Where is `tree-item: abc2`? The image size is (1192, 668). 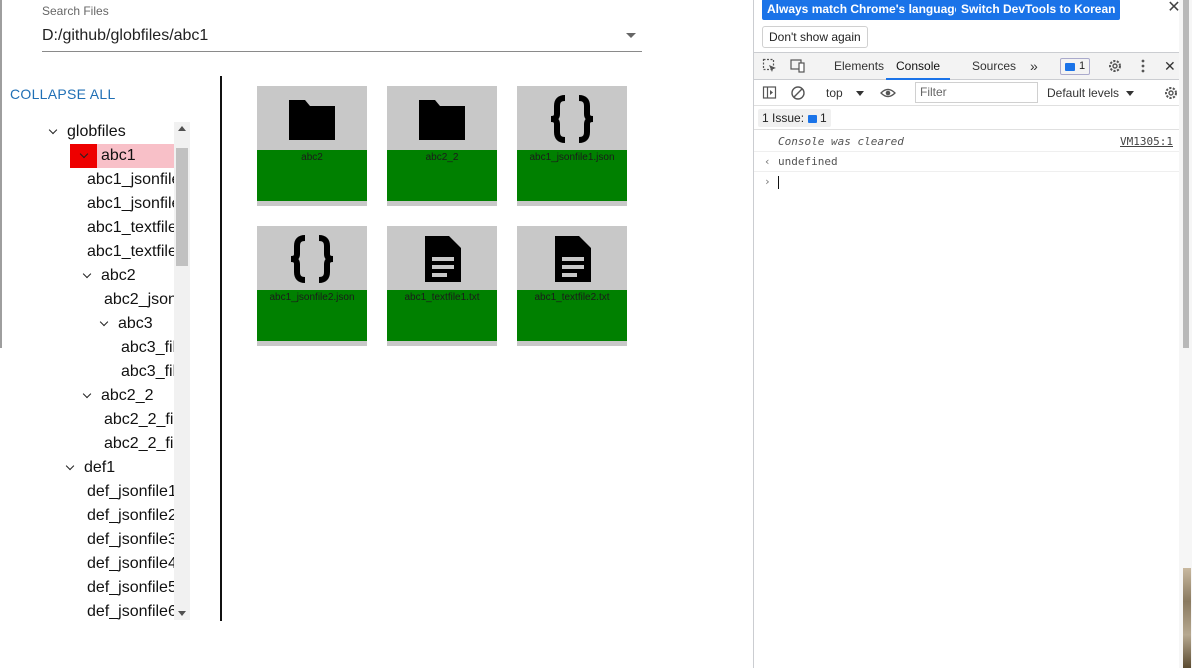 tree-item: abc2 is located at coordinates (128, 276).